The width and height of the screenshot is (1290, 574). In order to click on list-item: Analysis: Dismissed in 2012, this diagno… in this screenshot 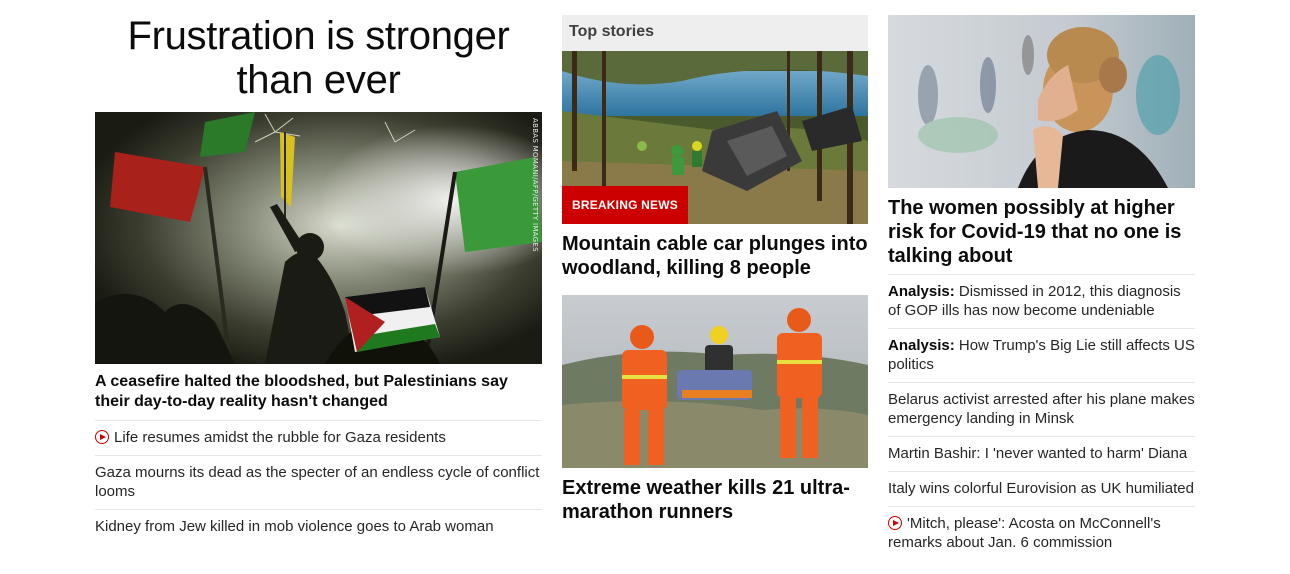, I will do `click(1041, 302)`.